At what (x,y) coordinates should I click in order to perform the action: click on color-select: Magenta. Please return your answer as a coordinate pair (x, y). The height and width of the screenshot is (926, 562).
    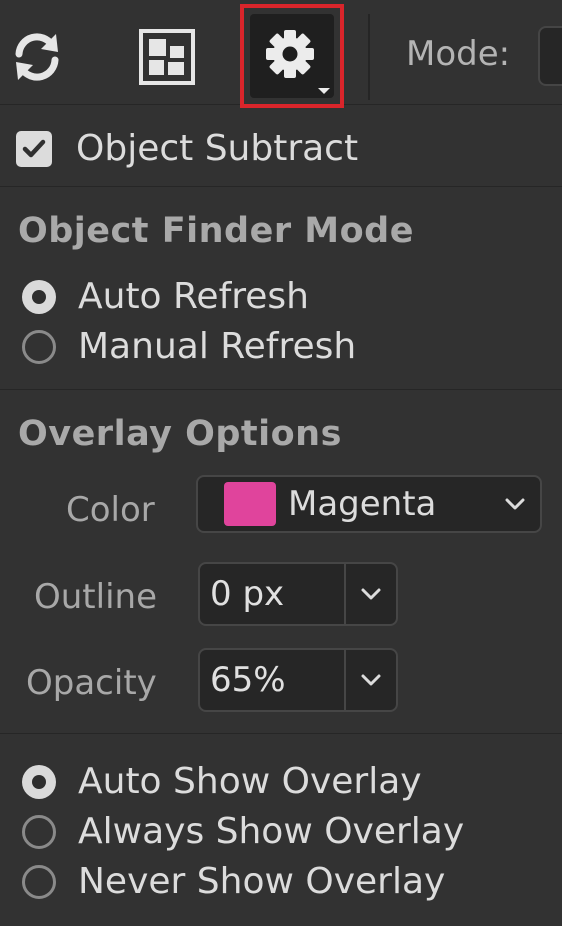
    Looking at the image, I should click on (369, 504).